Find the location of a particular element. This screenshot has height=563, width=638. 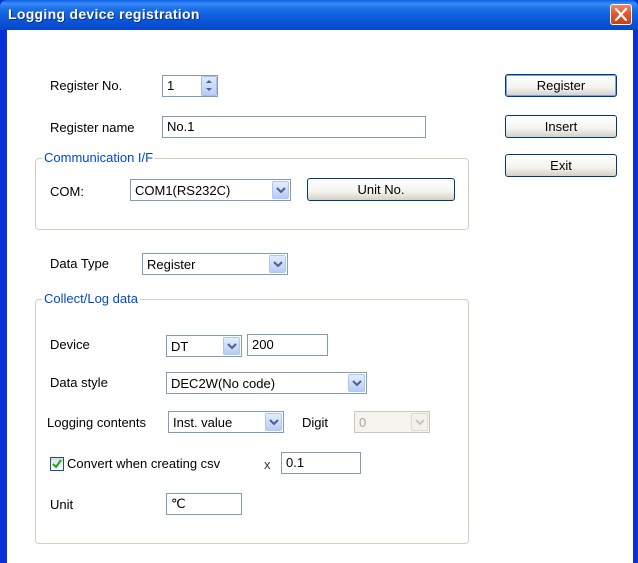

device-label: Device is located at coordinates (70, 344).